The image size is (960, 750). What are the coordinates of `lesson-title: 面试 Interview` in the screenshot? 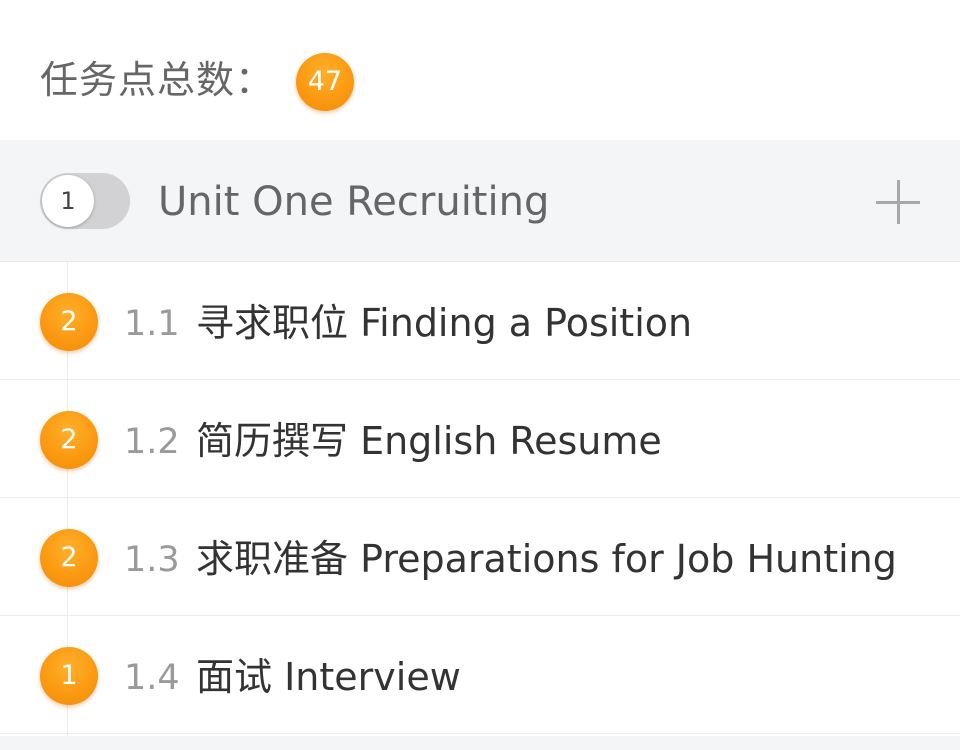 It's located at (328, 677).